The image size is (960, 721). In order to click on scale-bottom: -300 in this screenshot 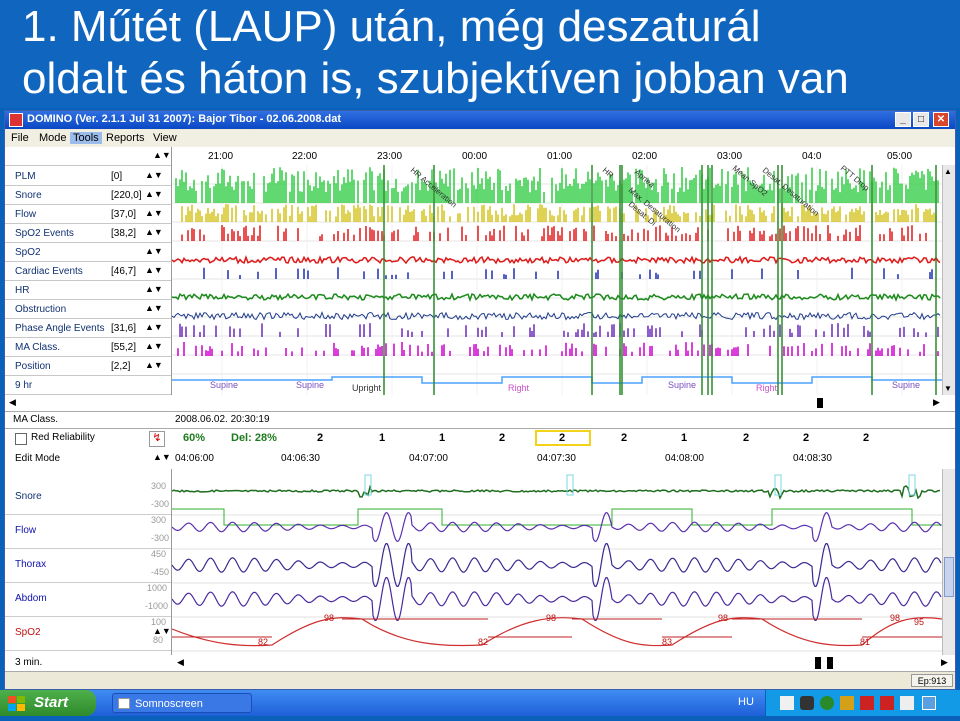, I will do `click(160, 504)`.